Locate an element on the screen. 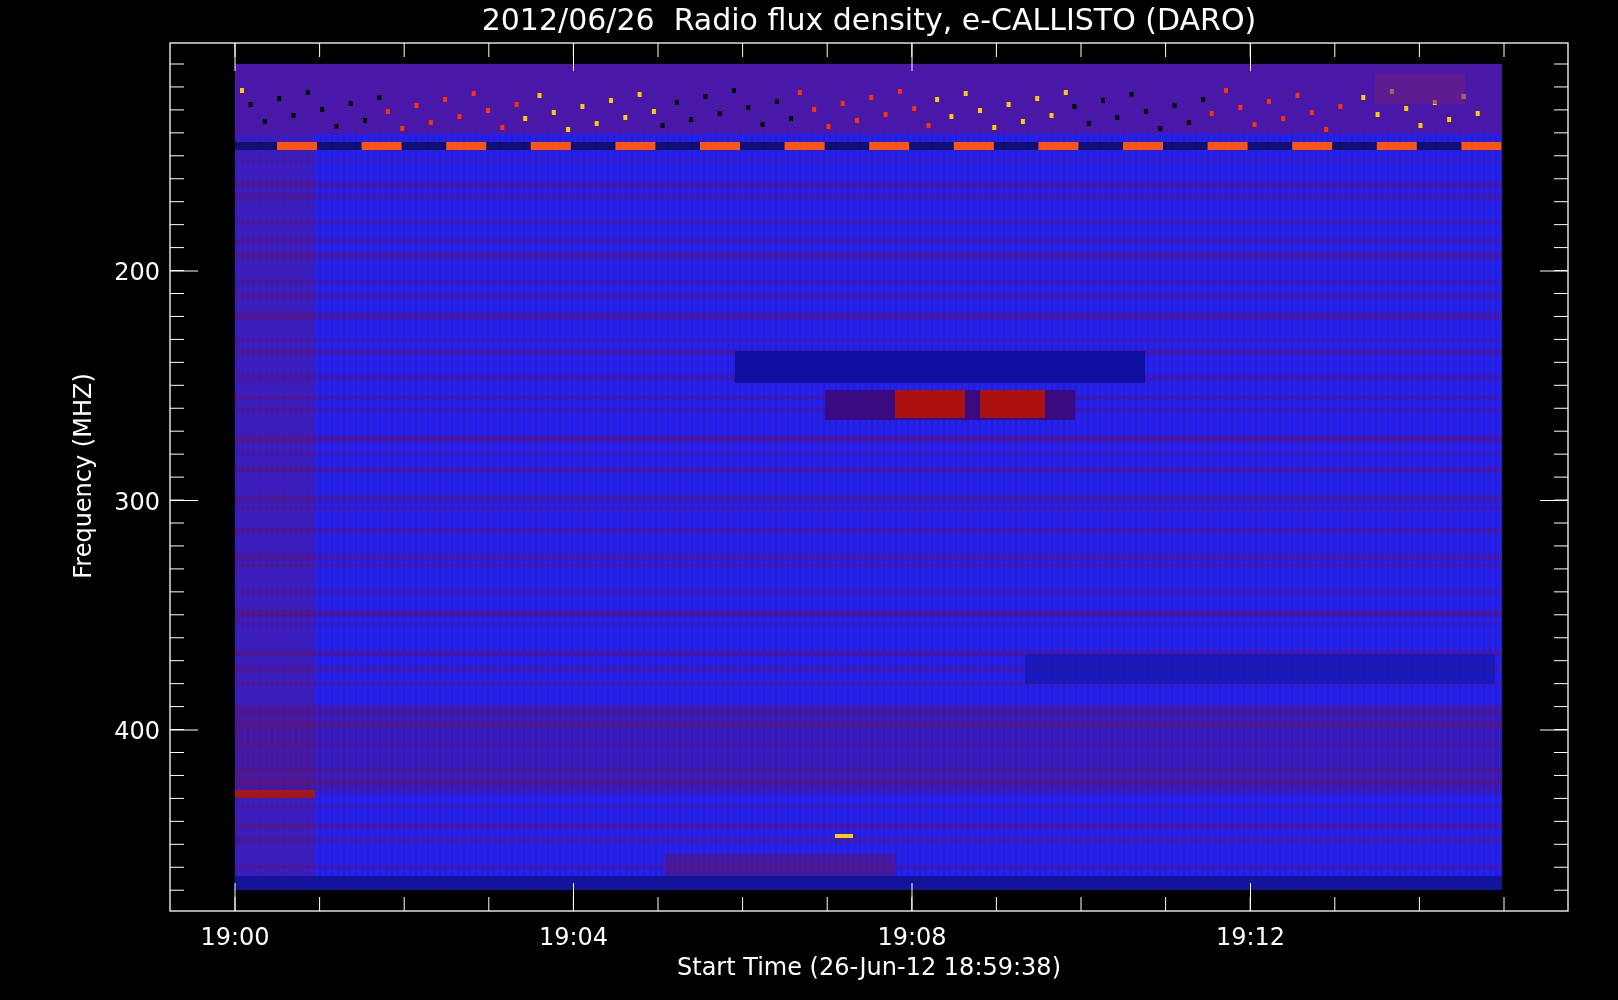  x-tick-label: 19:08 is located at coordinates (912, 937).